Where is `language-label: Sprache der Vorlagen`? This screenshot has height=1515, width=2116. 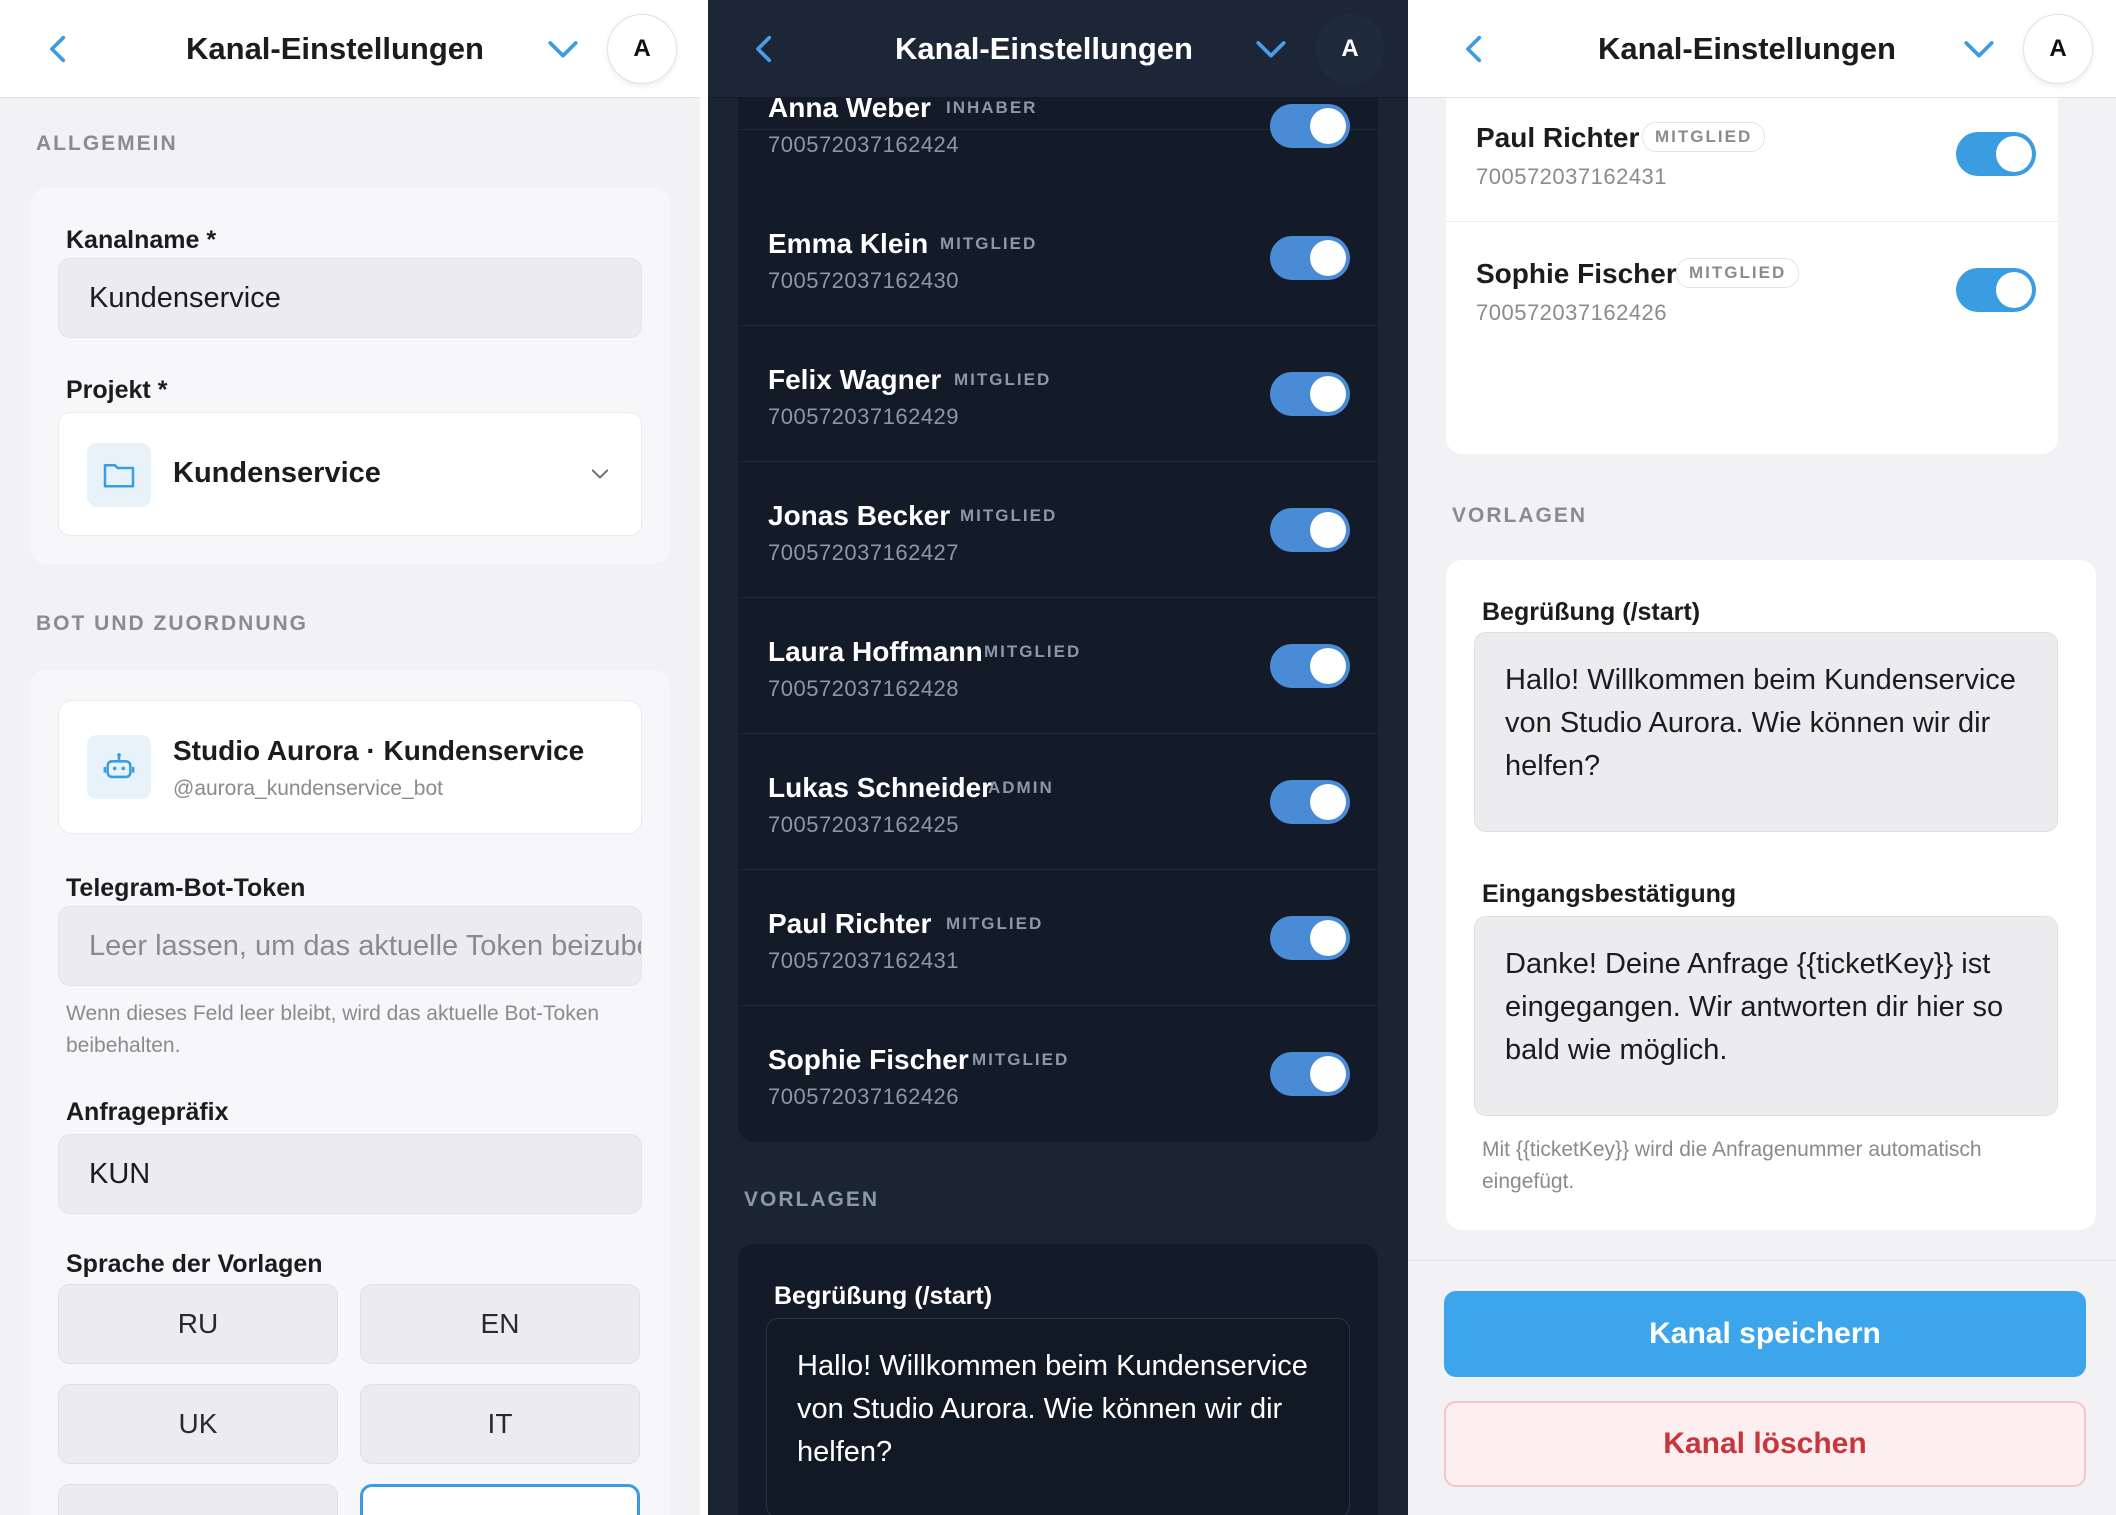 language-label: Sprache der Vorlagen is located at coordinates (194, 1264).